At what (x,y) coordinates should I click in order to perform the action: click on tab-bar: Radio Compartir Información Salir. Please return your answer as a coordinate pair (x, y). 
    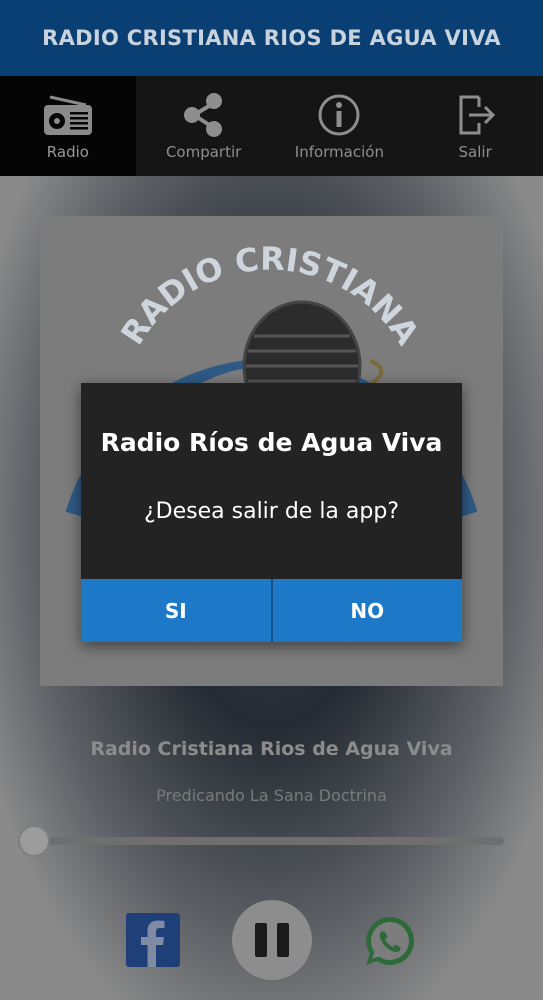
    Looking at the image, I should click on (271, 126).